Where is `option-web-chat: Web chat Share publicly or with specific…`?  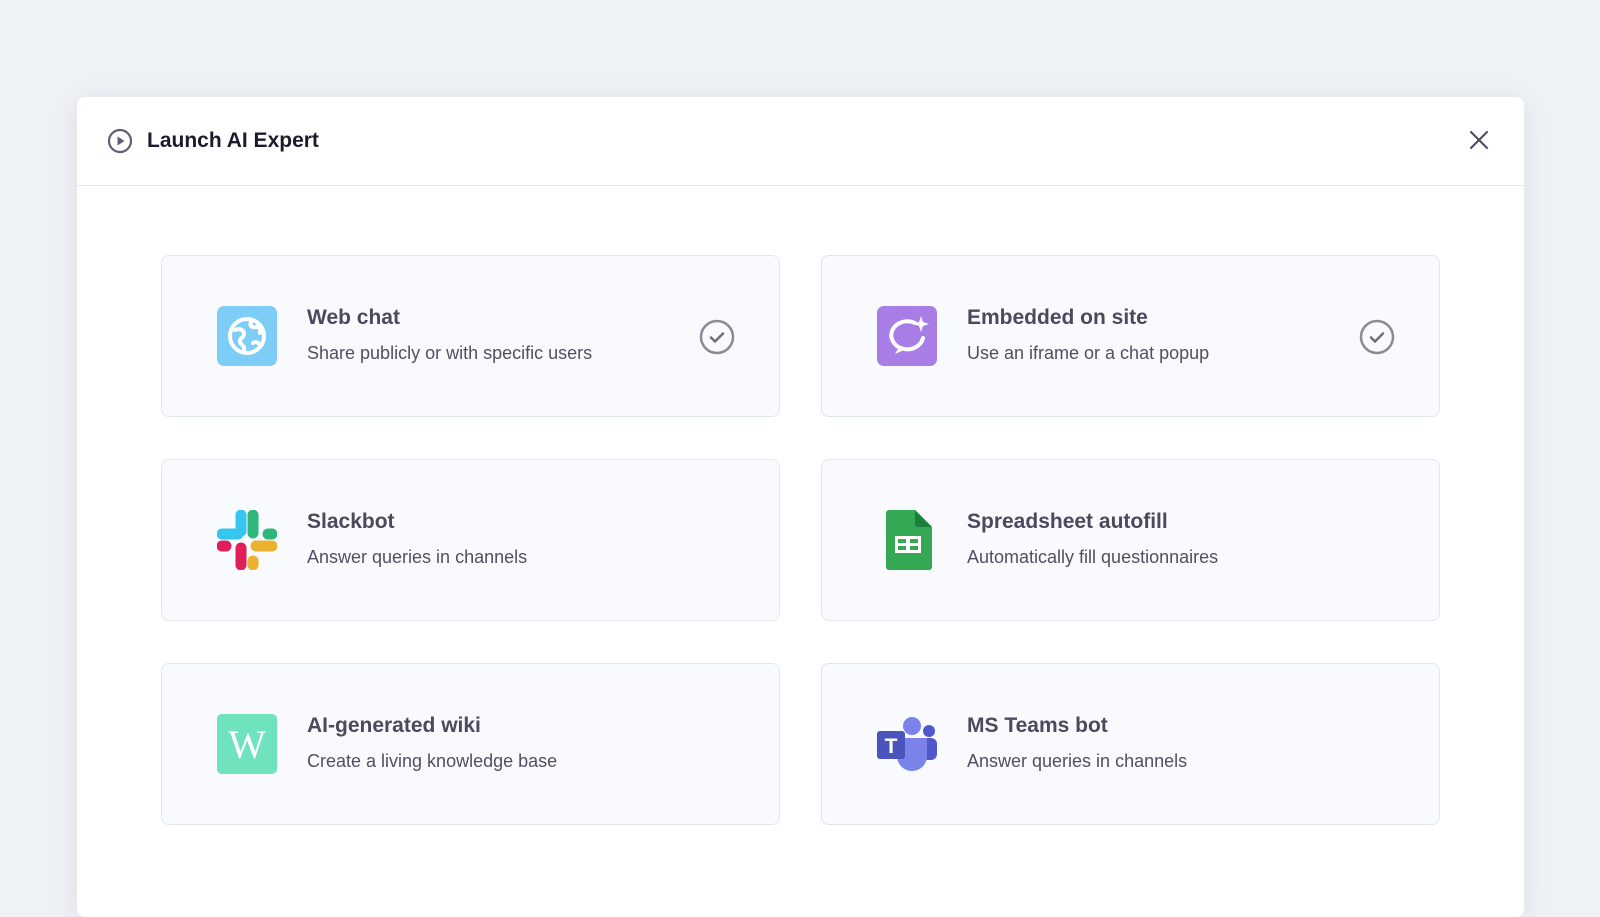 option-web-chat: Web chat Share publicly or with specific… is located at coordinates (470, 336).